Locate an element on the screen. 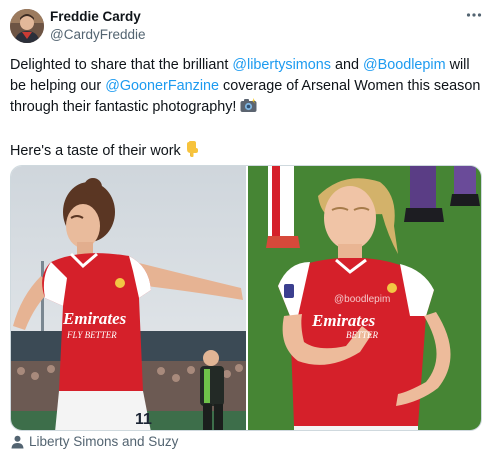  photo-watermark: @boodlepim is located at coordinates (362, 299).